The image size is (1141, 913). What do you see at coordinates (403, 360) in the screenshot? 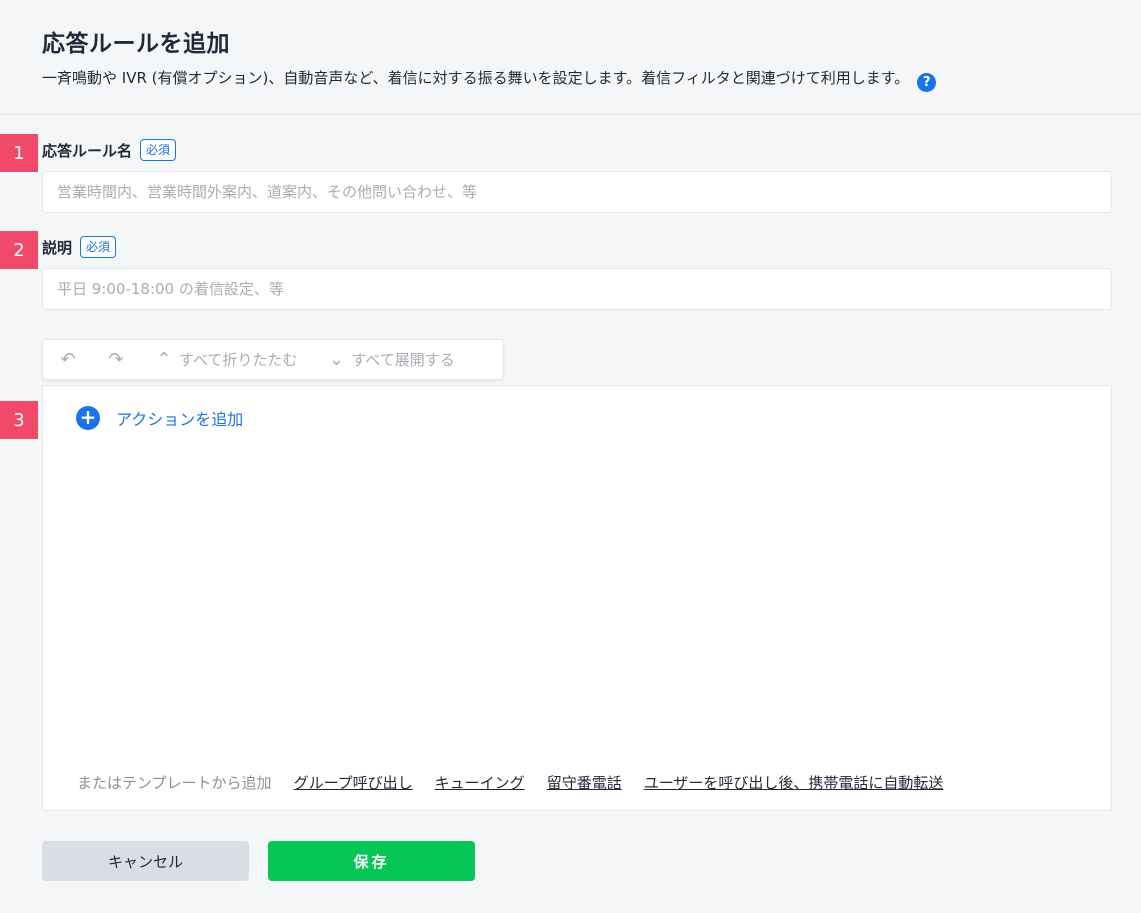
I see `expand-all-label: すべて展開する` at bounding box center [403, 360].